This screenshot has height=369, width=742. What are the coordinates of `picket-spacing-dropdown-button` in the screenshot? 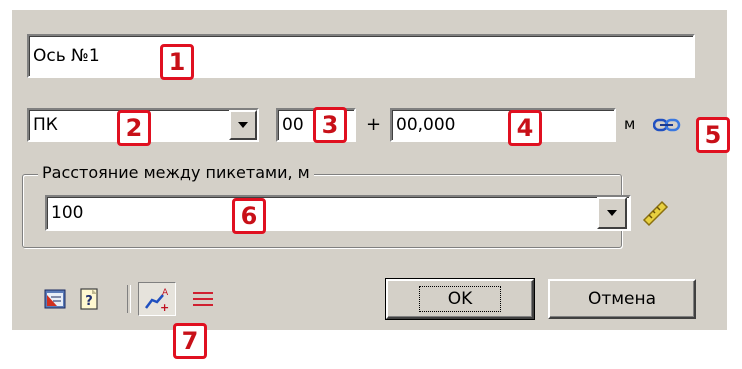 It's located at (612, 213).